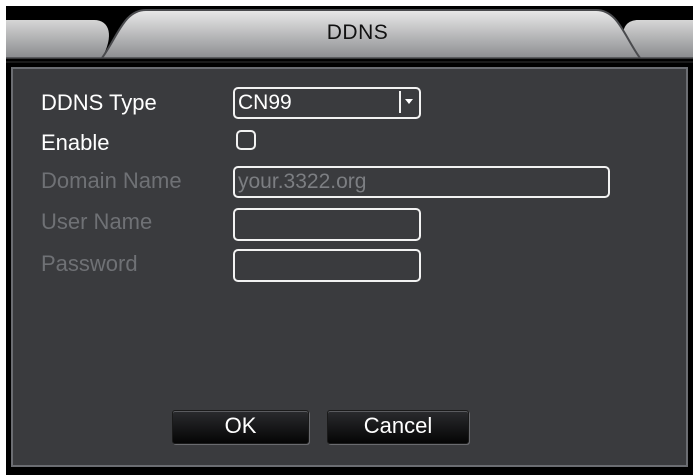  What do you see at coordinates (75, 142) in the screenshot?
I see `enable-label: Enable` at bounding box center [75, 142].